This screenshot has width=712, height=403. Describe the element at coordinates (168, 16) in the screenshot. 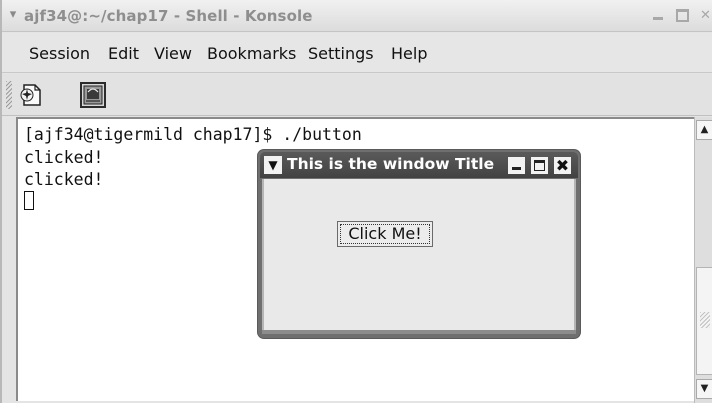

I see `window-title: ajf34@:~/chap17 - Shell - Konsole` at that location.